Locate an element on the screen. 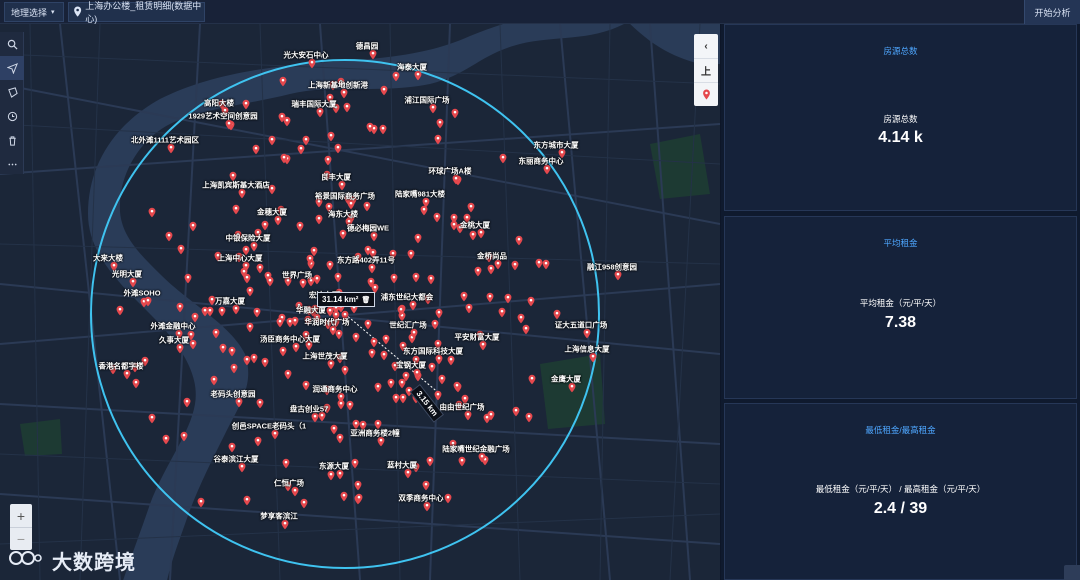 The height and width of the screenshot is (580, 1080). map-poi-label: 润通商务中心 is located at coordinates (335, 389).